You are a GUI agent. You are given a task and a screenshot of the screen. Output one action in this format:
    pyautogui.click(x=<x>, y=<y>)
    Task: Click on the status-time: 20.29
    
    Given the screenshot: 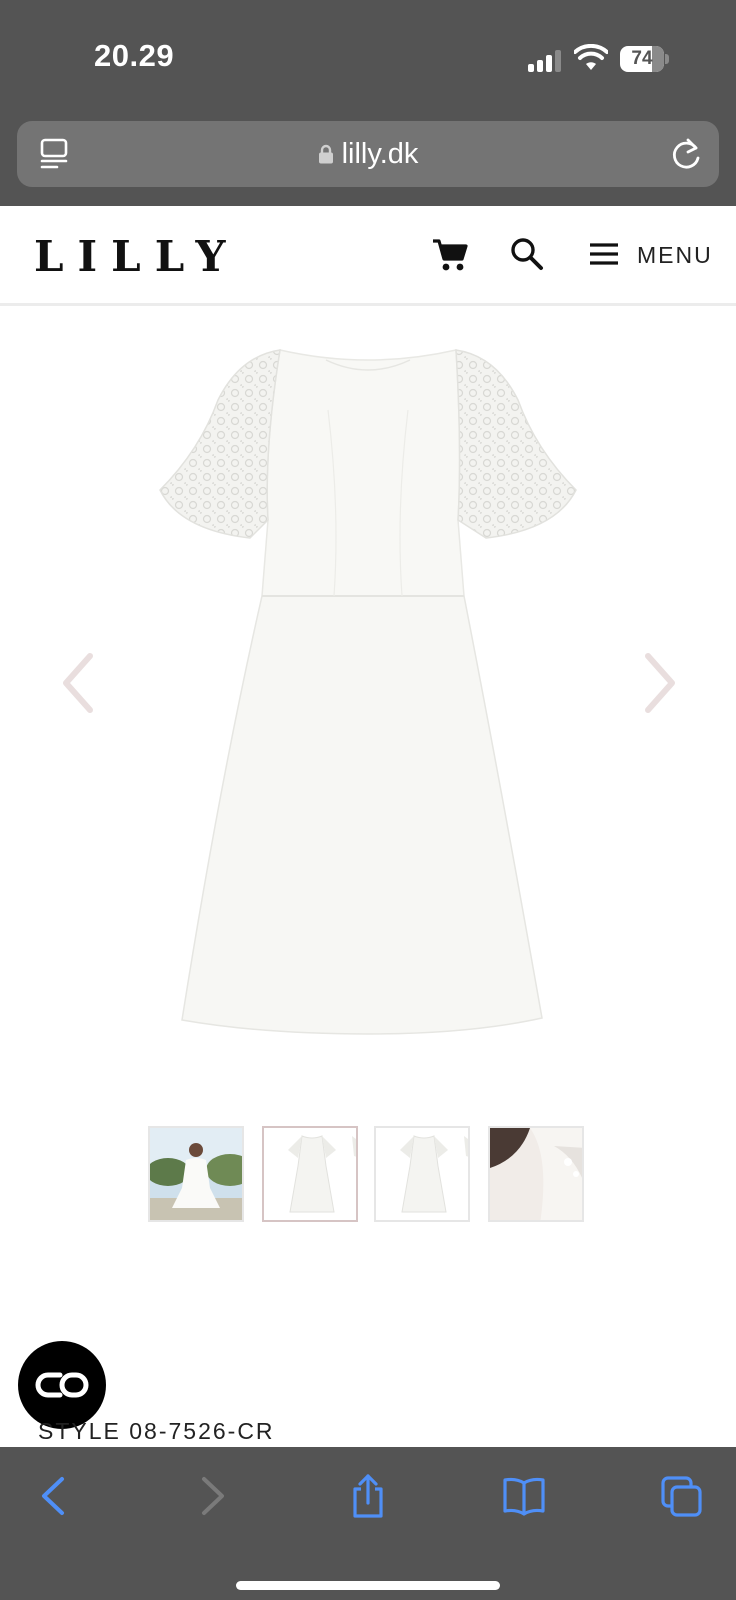 What is the action you would take?
    pyautogui.click(x=134, y=55)
    